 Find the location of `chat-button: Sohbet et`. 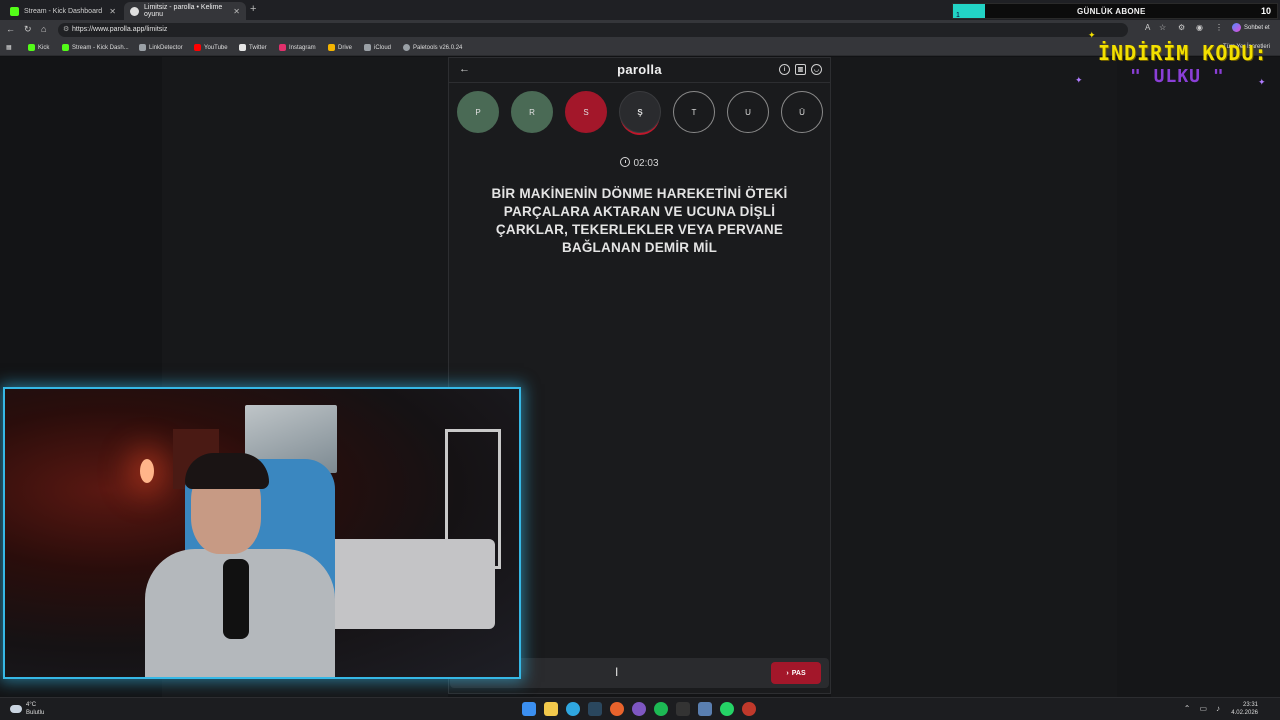

chat-button: Sohbet et is located at coordinates (1251, 27).